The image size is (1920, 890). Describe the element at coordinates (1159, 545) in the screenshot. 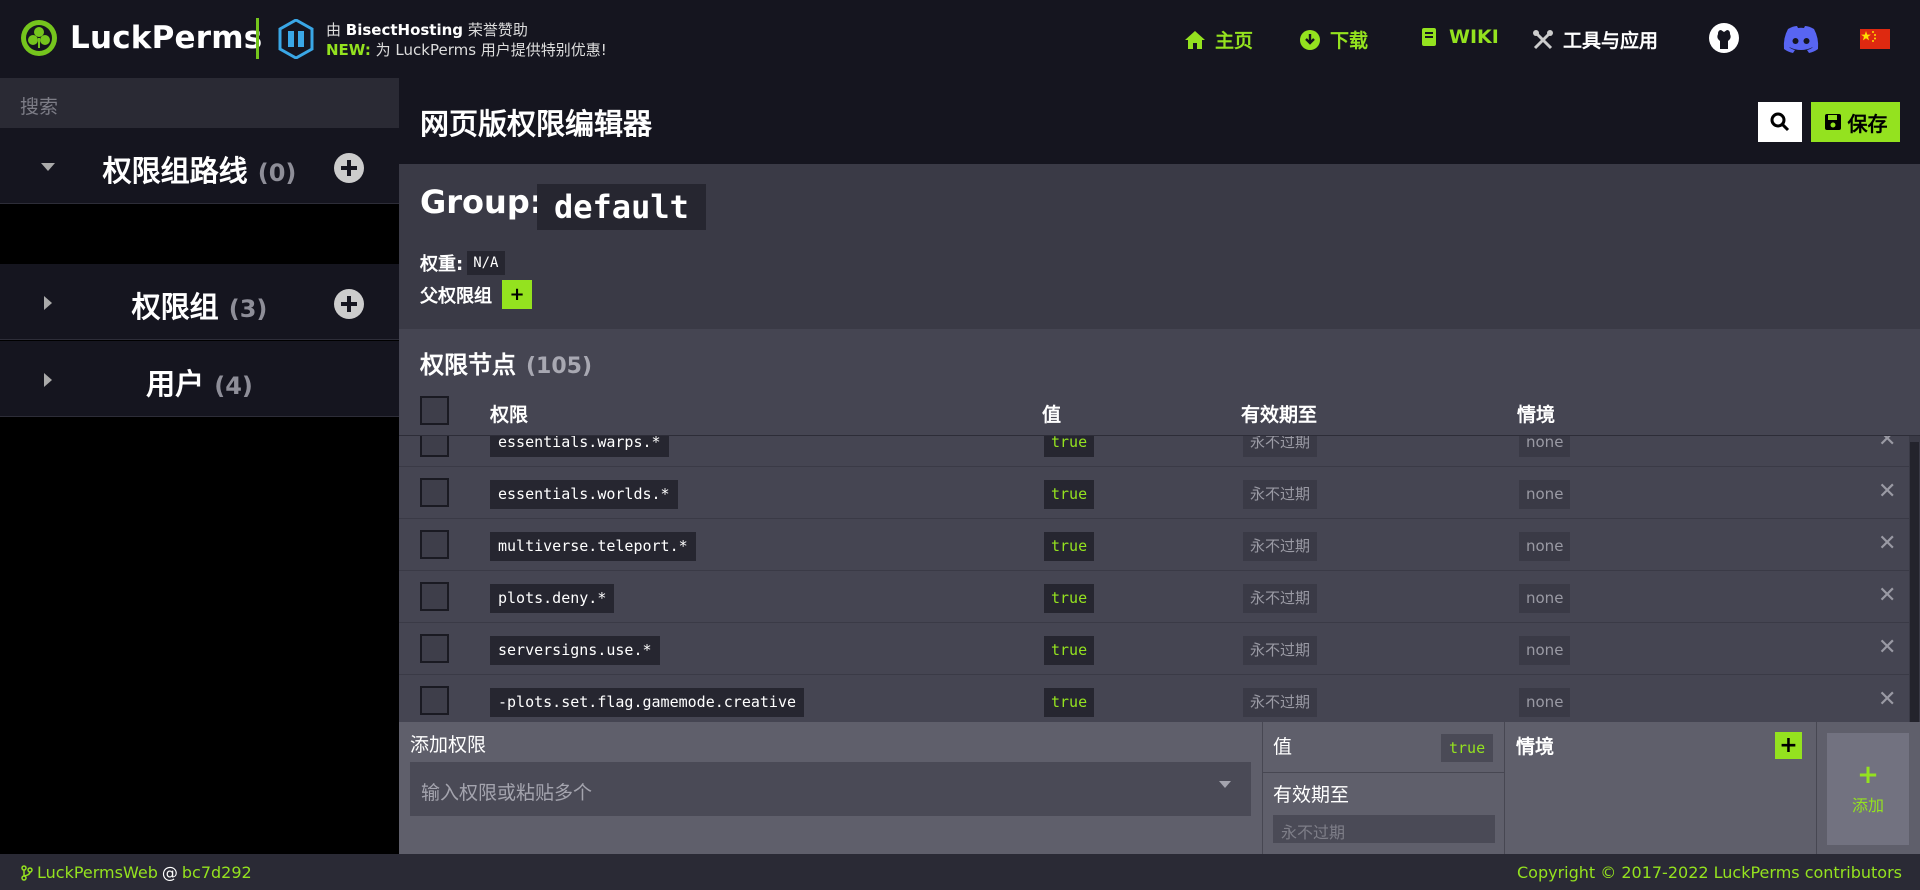

I see `table-row: multiverse.teleport.* true 永不过期 none ✕` at that location.